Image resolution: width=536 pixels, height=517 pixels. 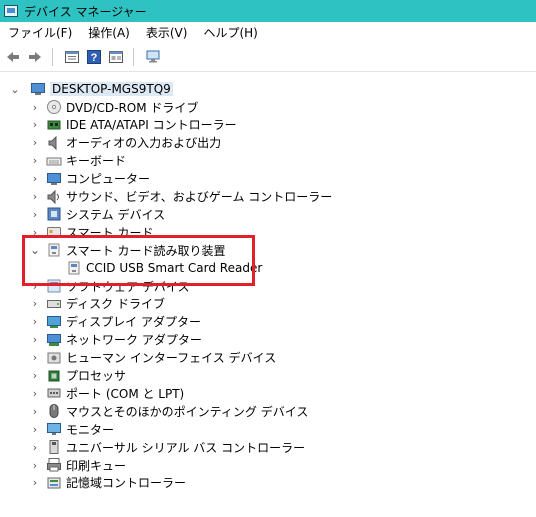 I want to click on tree-category-hid: › ヒューマン インターフェイス デバイス, so click(x=153, y=358).